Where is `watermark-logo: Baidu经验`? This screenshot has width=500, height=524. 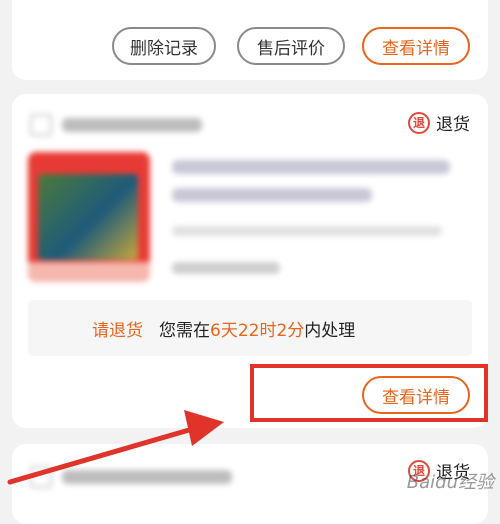
watermark-logo: Baidu经验 is located at coordinates (450, 482).